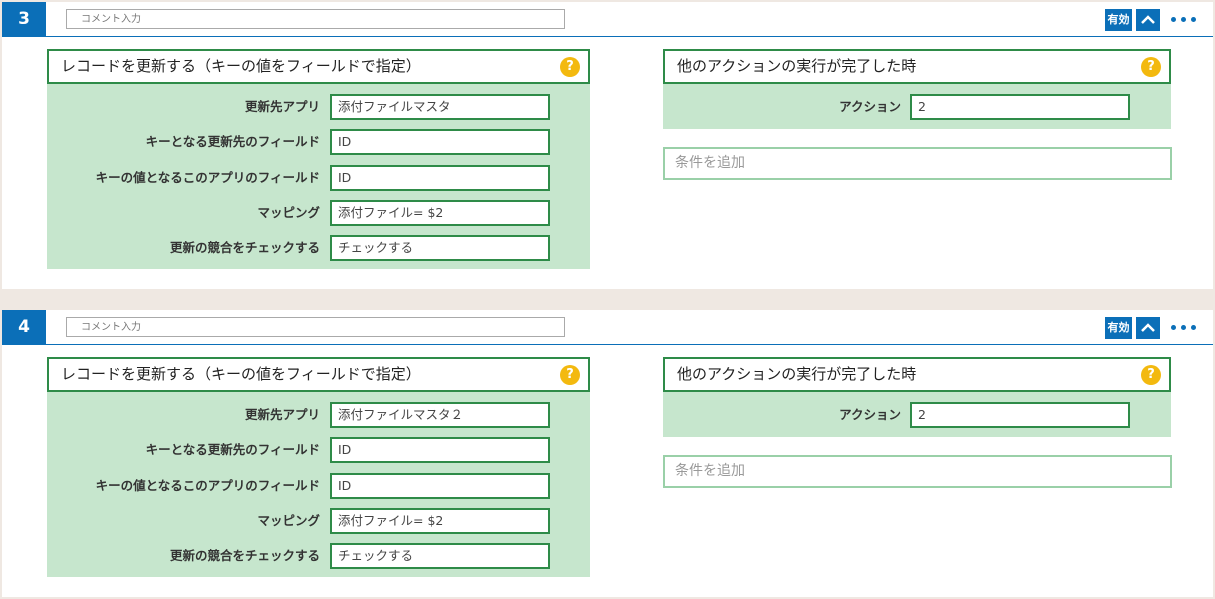 The width and height of the screenshot is (1215, 599). I want to click on card-header: 3 有効, so click(607, 19).